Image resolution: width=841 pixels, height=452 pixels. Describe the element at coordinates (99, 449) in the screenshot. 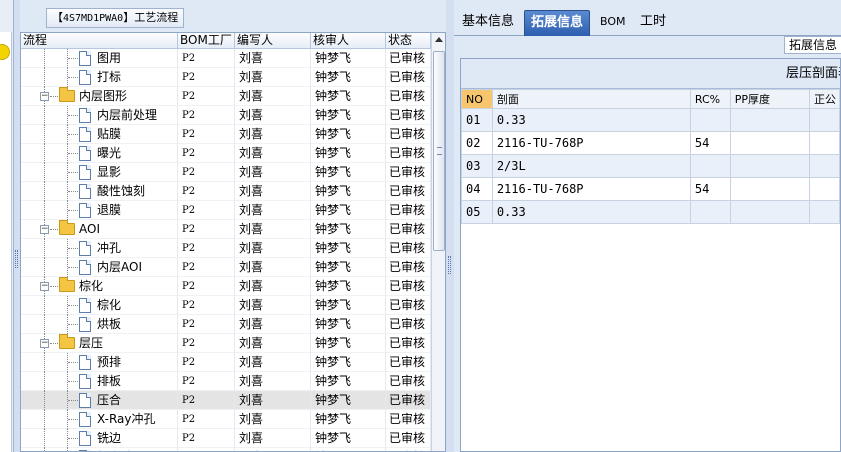

I see `tree-cell: 打字唛` at that location.